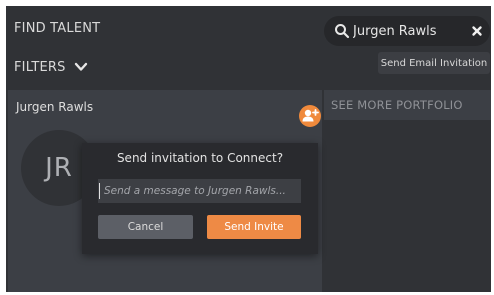 Image resolution: width=494 pixels, height=295 pixels. I want to click on text-caret, so click(99, 191).